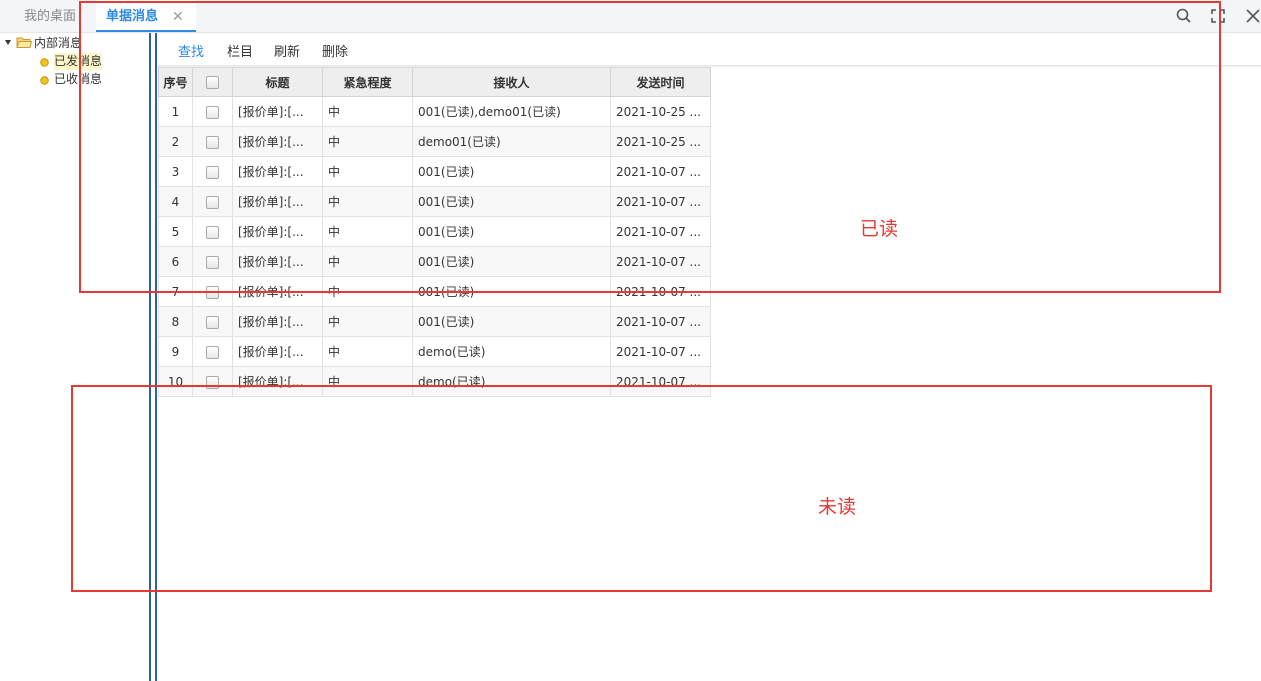  I want to click on folder-open-icon, so click(24, 42).